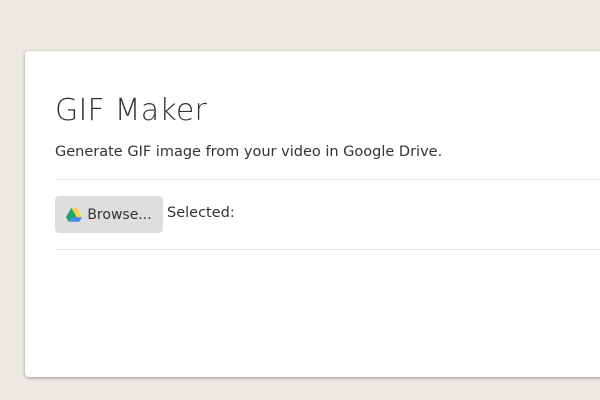 The image size is (600, 400). I want to click on divider-top, so click(327, 179).